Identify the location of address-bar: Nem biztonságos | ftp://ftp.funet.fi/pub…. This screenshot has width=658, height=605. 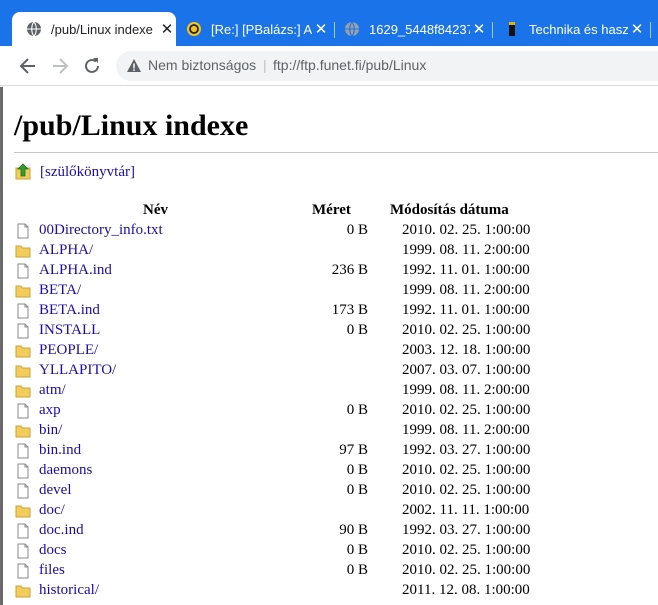
(387, 66).